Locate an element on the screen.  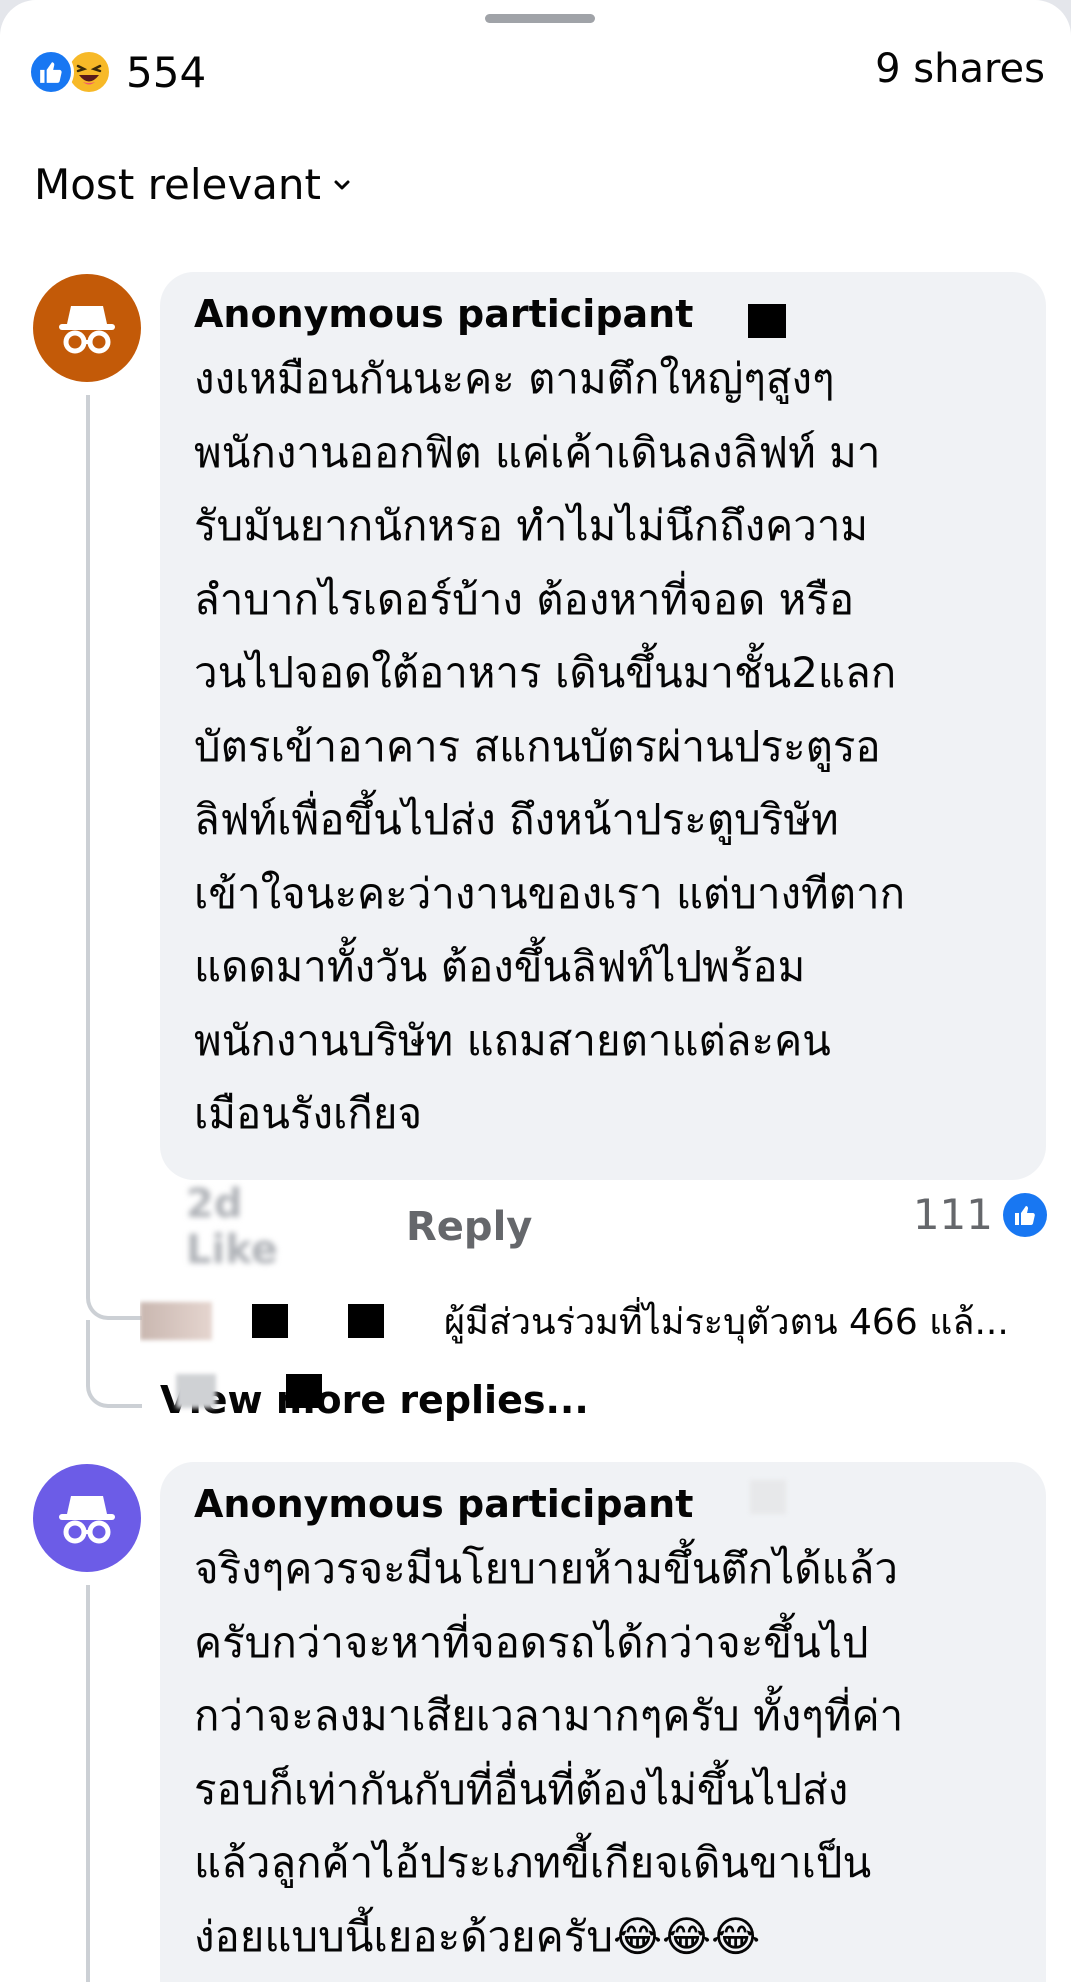
comment-line: ง่อยแบบนี้เยอะด้วยครับ😂😂😂 is located at coordinates (477, 1936).